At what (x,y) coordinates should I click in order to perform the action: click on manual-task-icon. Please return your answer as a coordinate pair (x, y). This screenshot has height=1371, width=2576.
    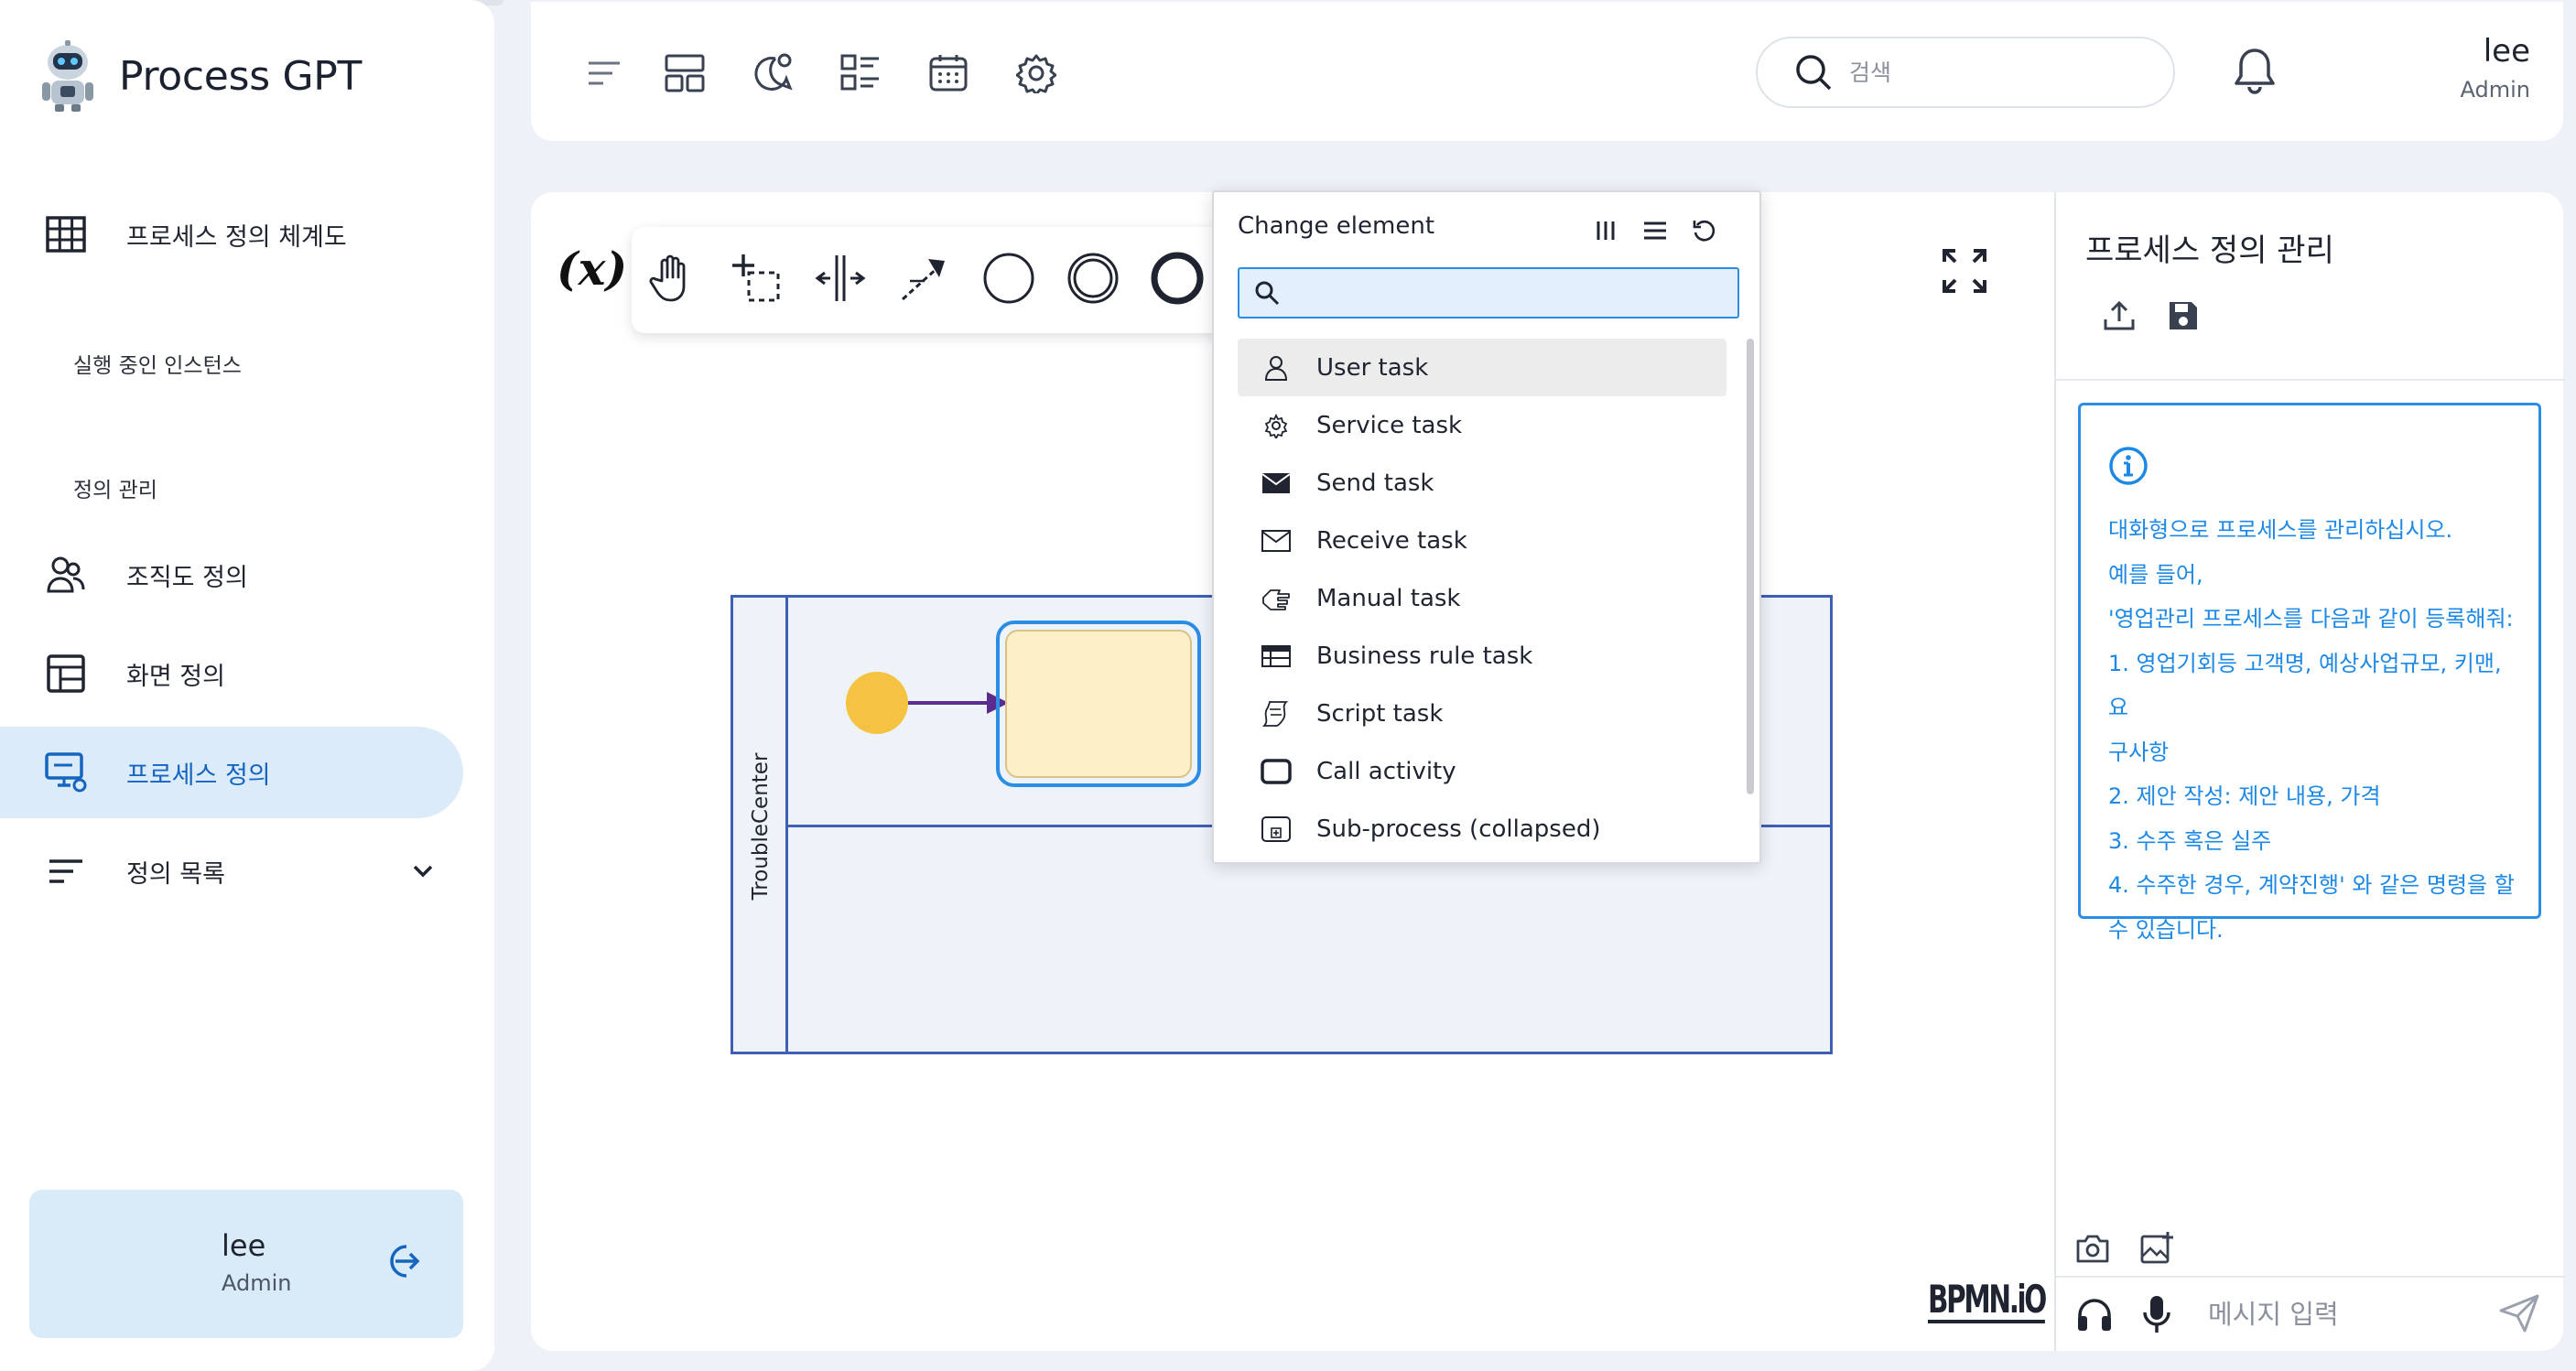
    Looking at the image, I should click on (1276, 598).